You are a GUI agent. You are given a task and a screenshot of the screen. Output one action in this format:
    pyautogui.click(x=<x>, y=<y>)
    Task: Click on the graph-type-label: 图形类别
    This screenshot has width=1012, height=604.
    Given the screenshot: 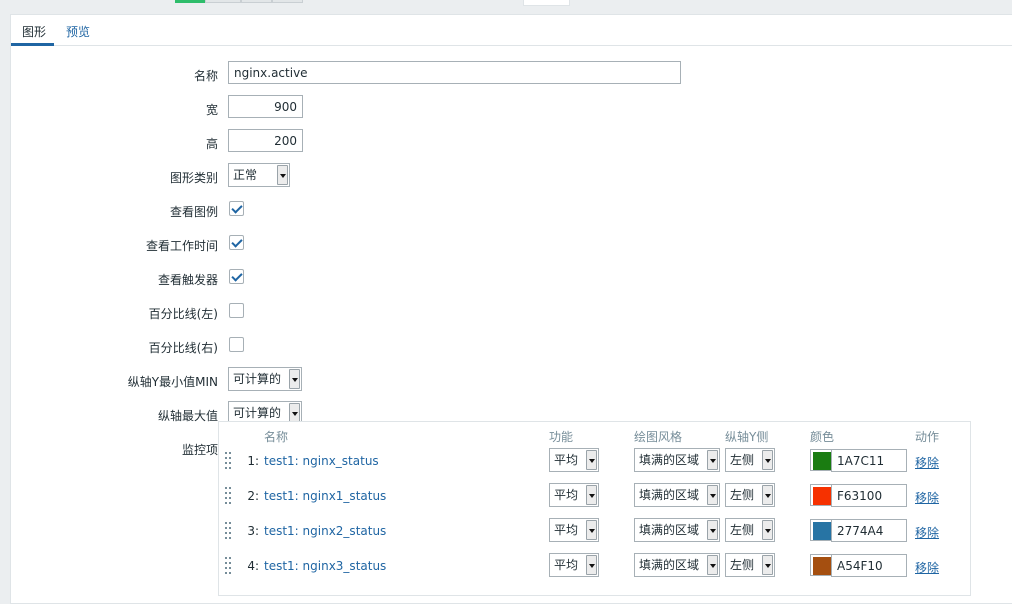 What is the action you would take?
    pyautogui.click(x=193, y=178)
    